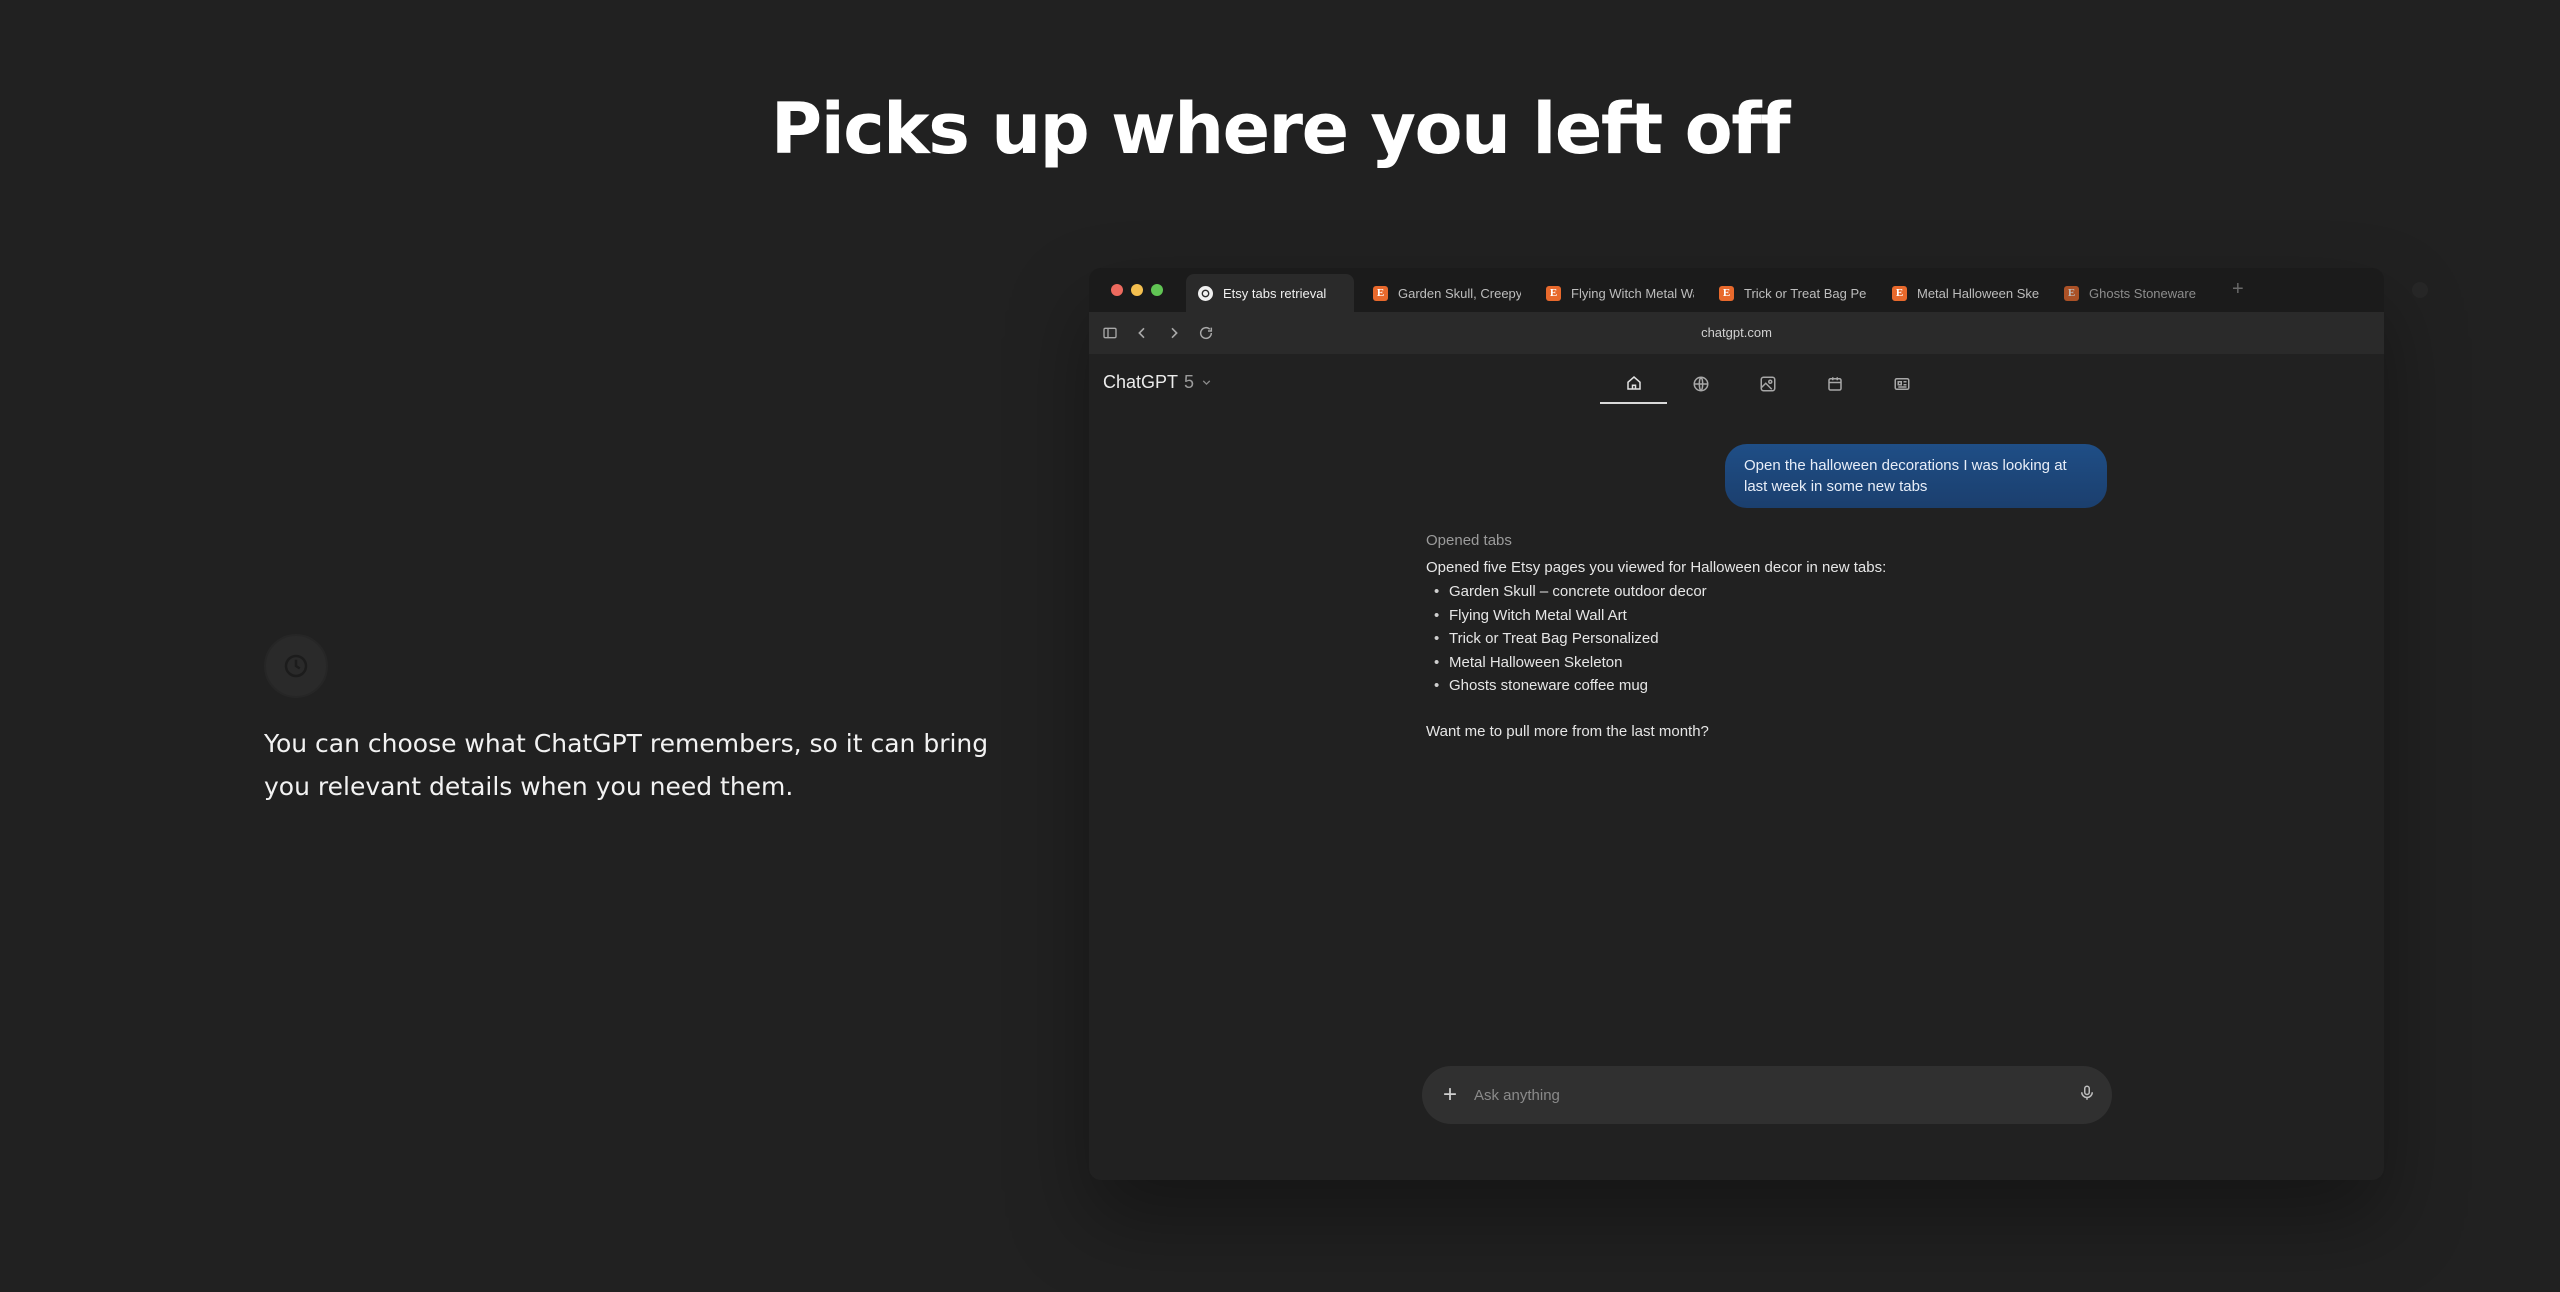 This screenshot has width=2560, height=1292. I want to click on microphone-icon, so click(2087, 1095).